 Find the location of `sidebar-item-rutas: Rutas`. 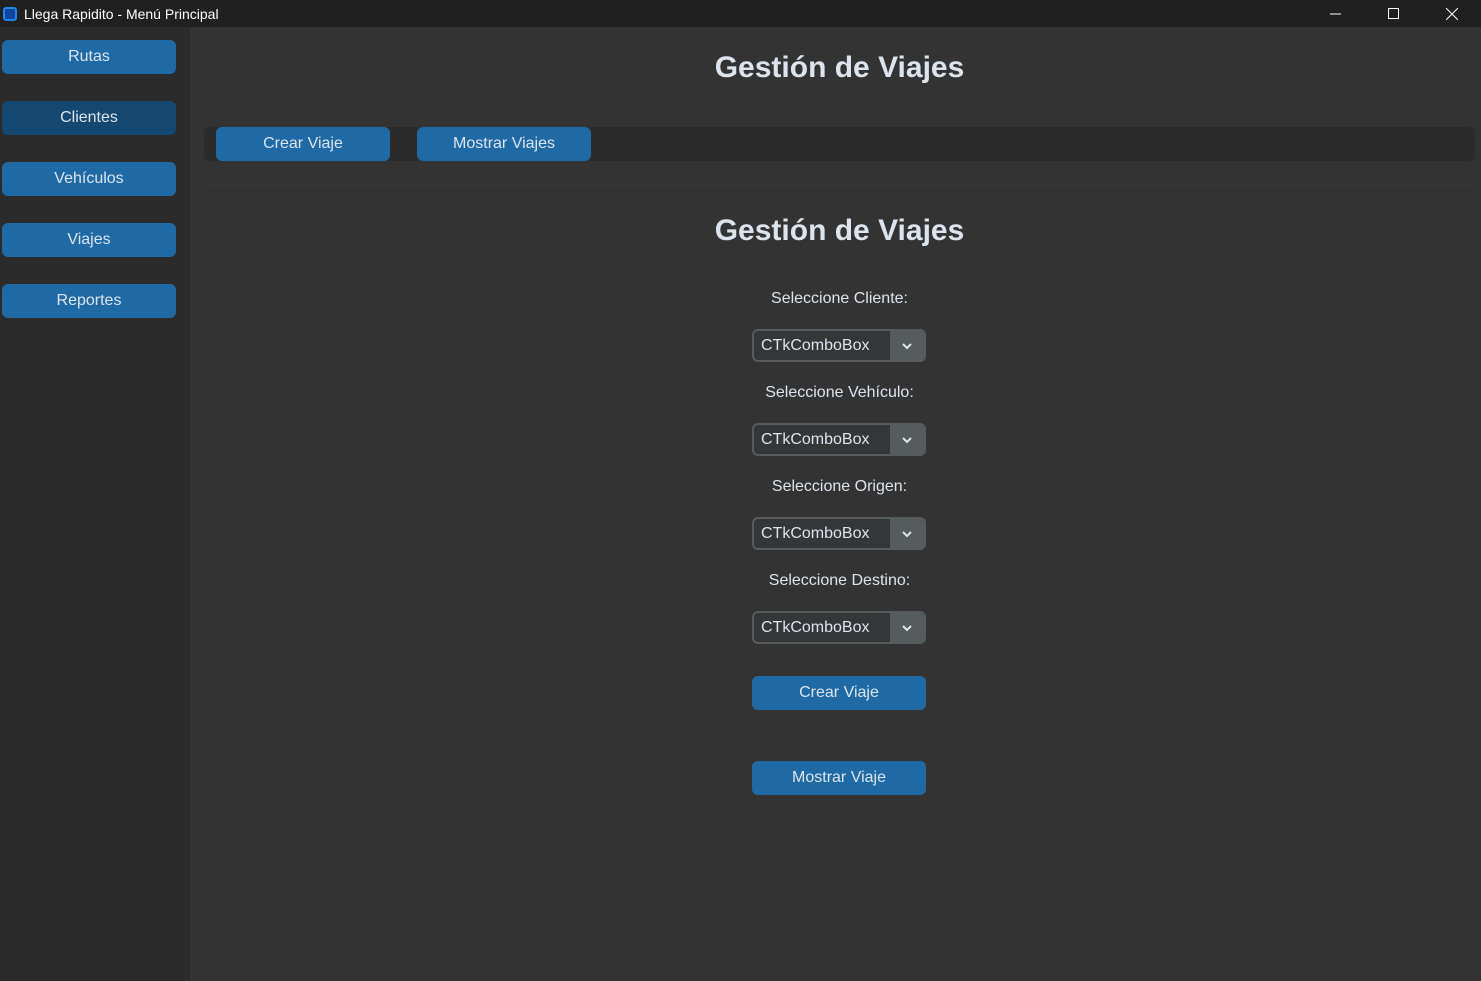

sidebar-item-rutas: Rutas is located at coordinates (89, 57).